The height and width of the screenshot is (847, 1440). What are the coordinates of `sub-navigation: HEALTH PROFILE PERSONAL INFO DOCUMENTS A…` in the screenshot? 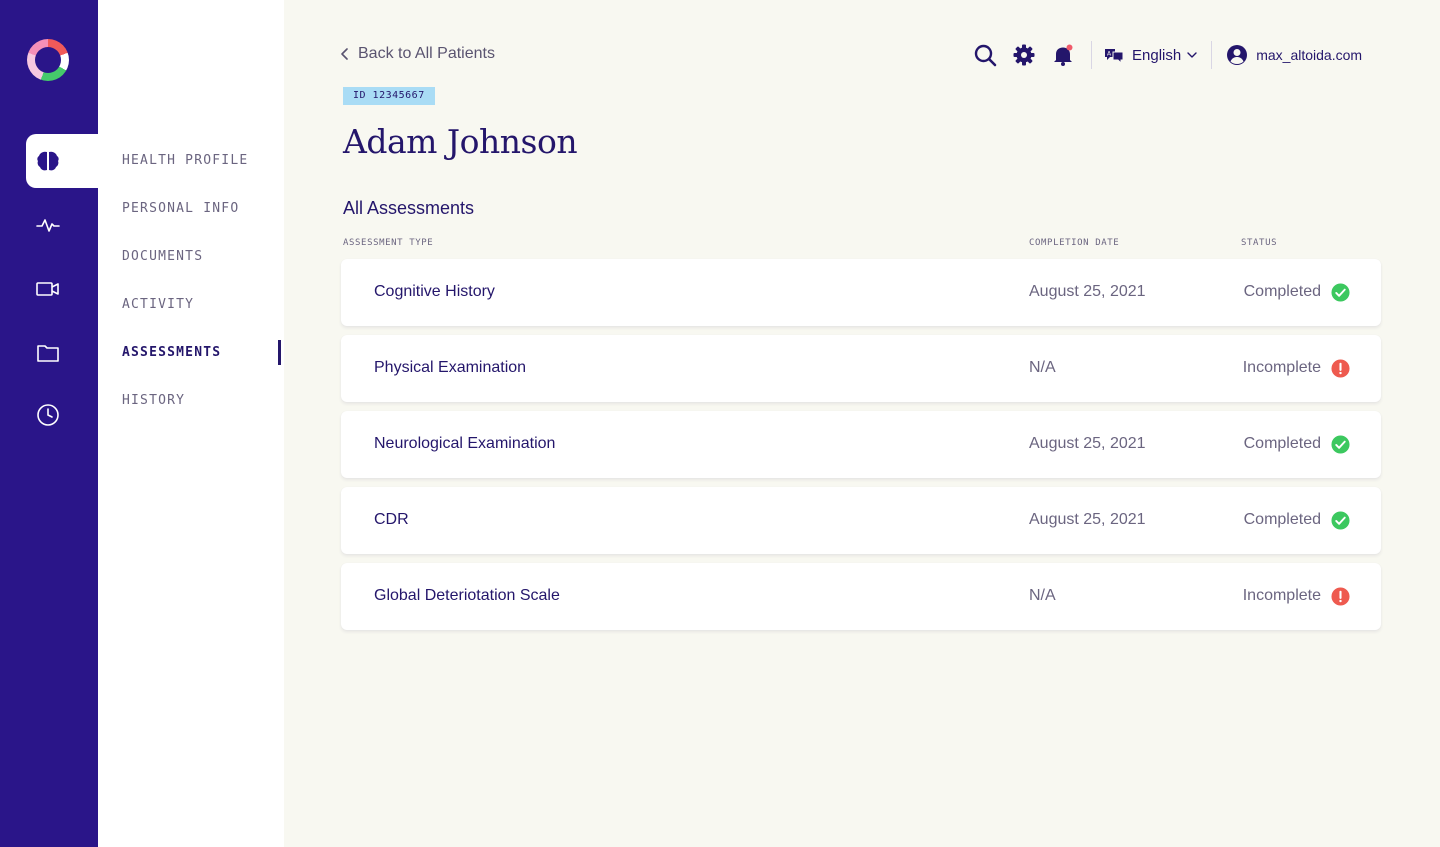 It's located at (191, 423).